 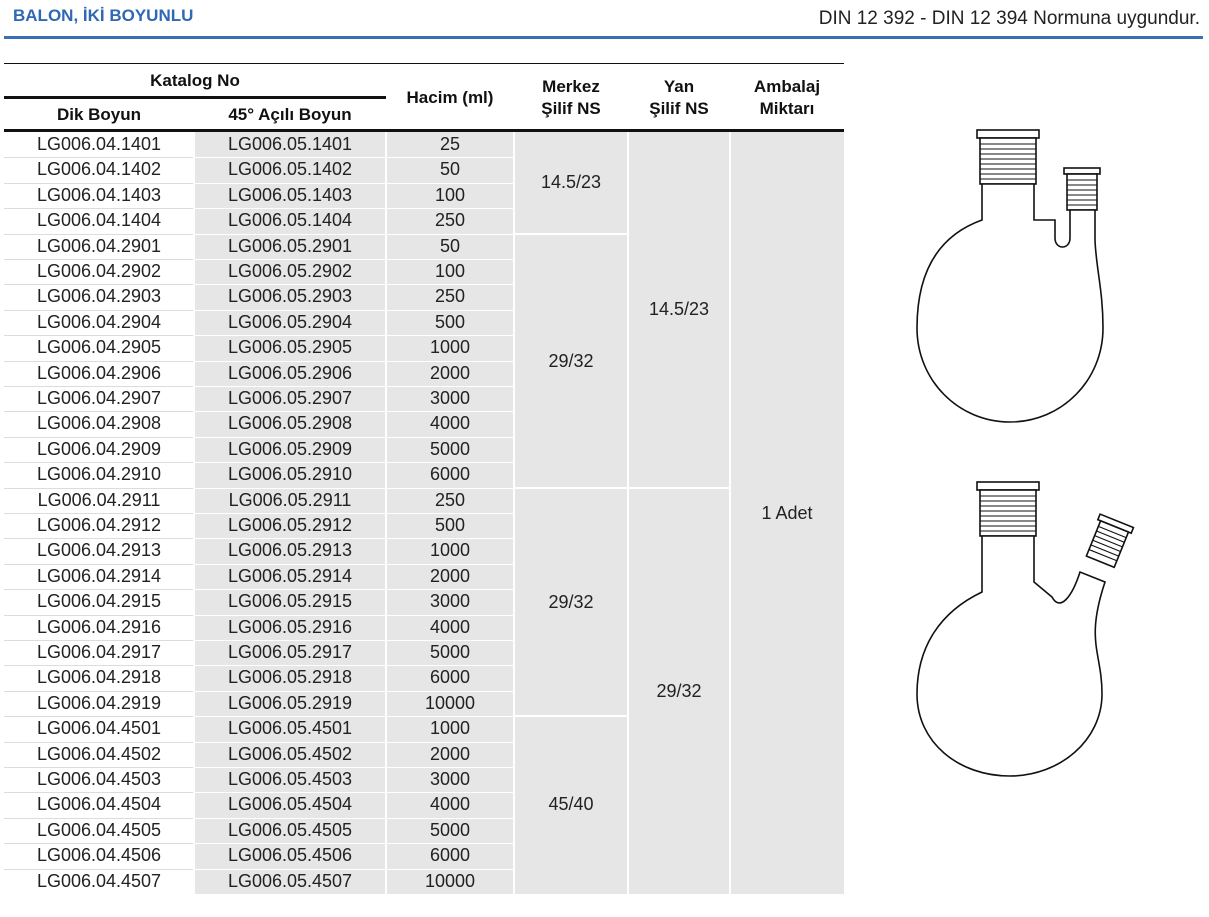 I want to click on cell-acili-boyun: LG006.05.2918, so click(x=290, y=678).